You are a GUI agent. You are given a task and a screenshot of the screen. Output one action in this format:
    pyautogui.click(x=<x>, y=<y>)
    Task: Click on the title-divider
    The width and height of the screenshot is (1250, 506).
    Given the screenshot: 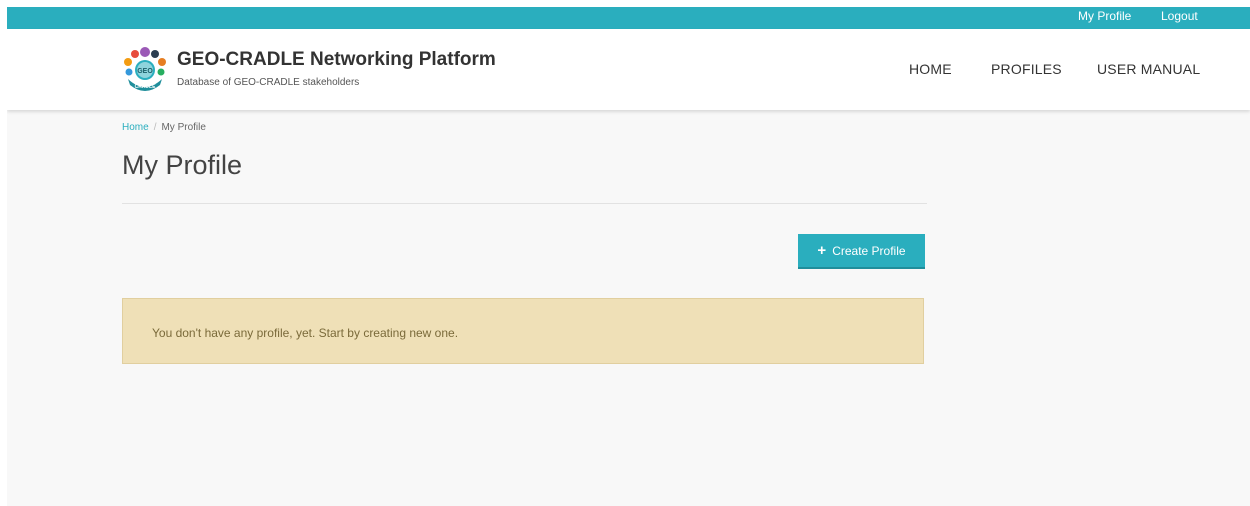 What is the action you would take?
    pyautogui.click(x=524, y=203)
    